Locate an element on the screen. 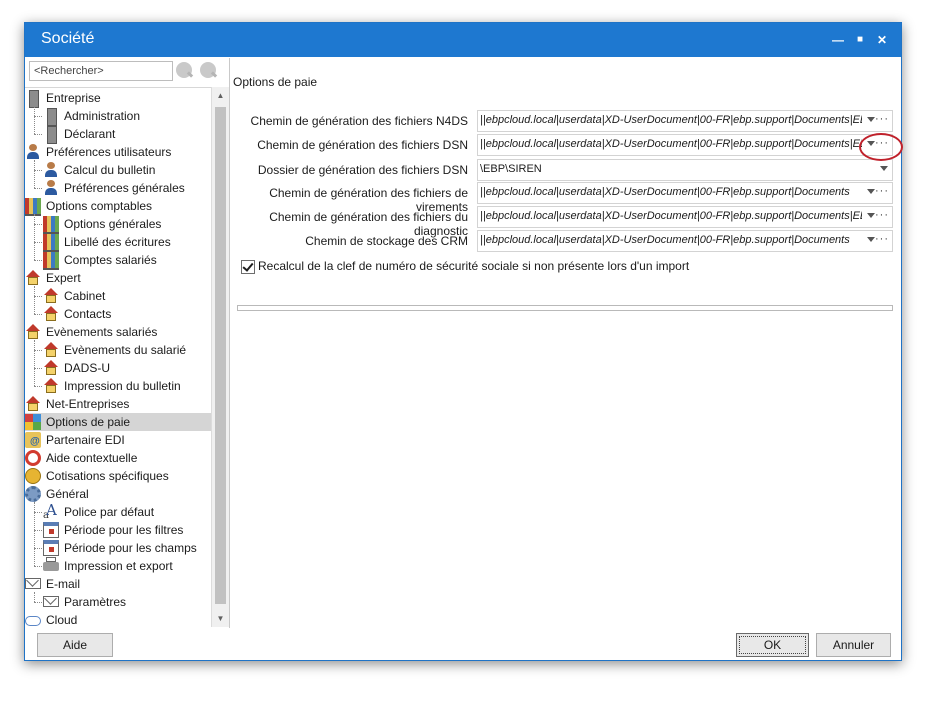 This screenshot has width=943, height=704. tree-item: Options générales is located at coordinates (127, 224).